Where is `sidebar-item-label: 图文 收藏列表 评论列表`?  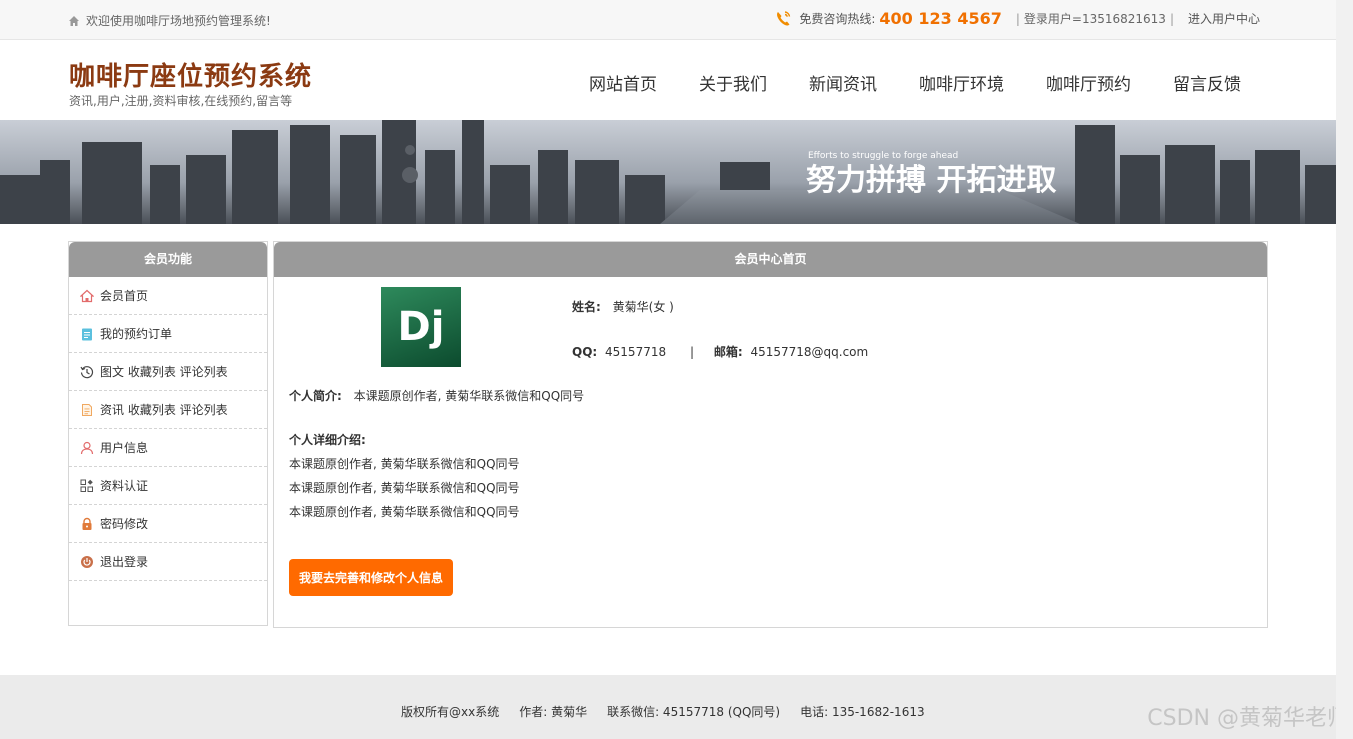
sidebar-item-label: 图文 收藏列表 评论列表 is located at coordinates (164, 372).